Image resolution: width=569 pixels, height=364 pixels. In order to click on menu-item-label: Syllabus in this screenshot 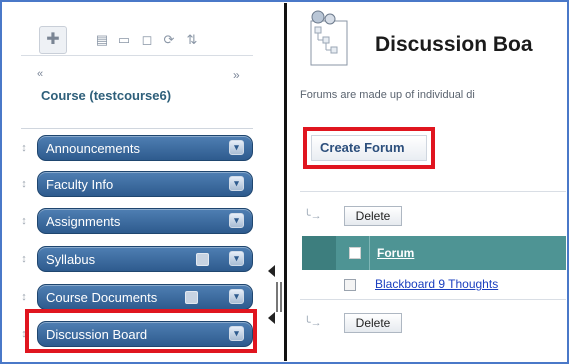, I will do `click(71, 259)`.